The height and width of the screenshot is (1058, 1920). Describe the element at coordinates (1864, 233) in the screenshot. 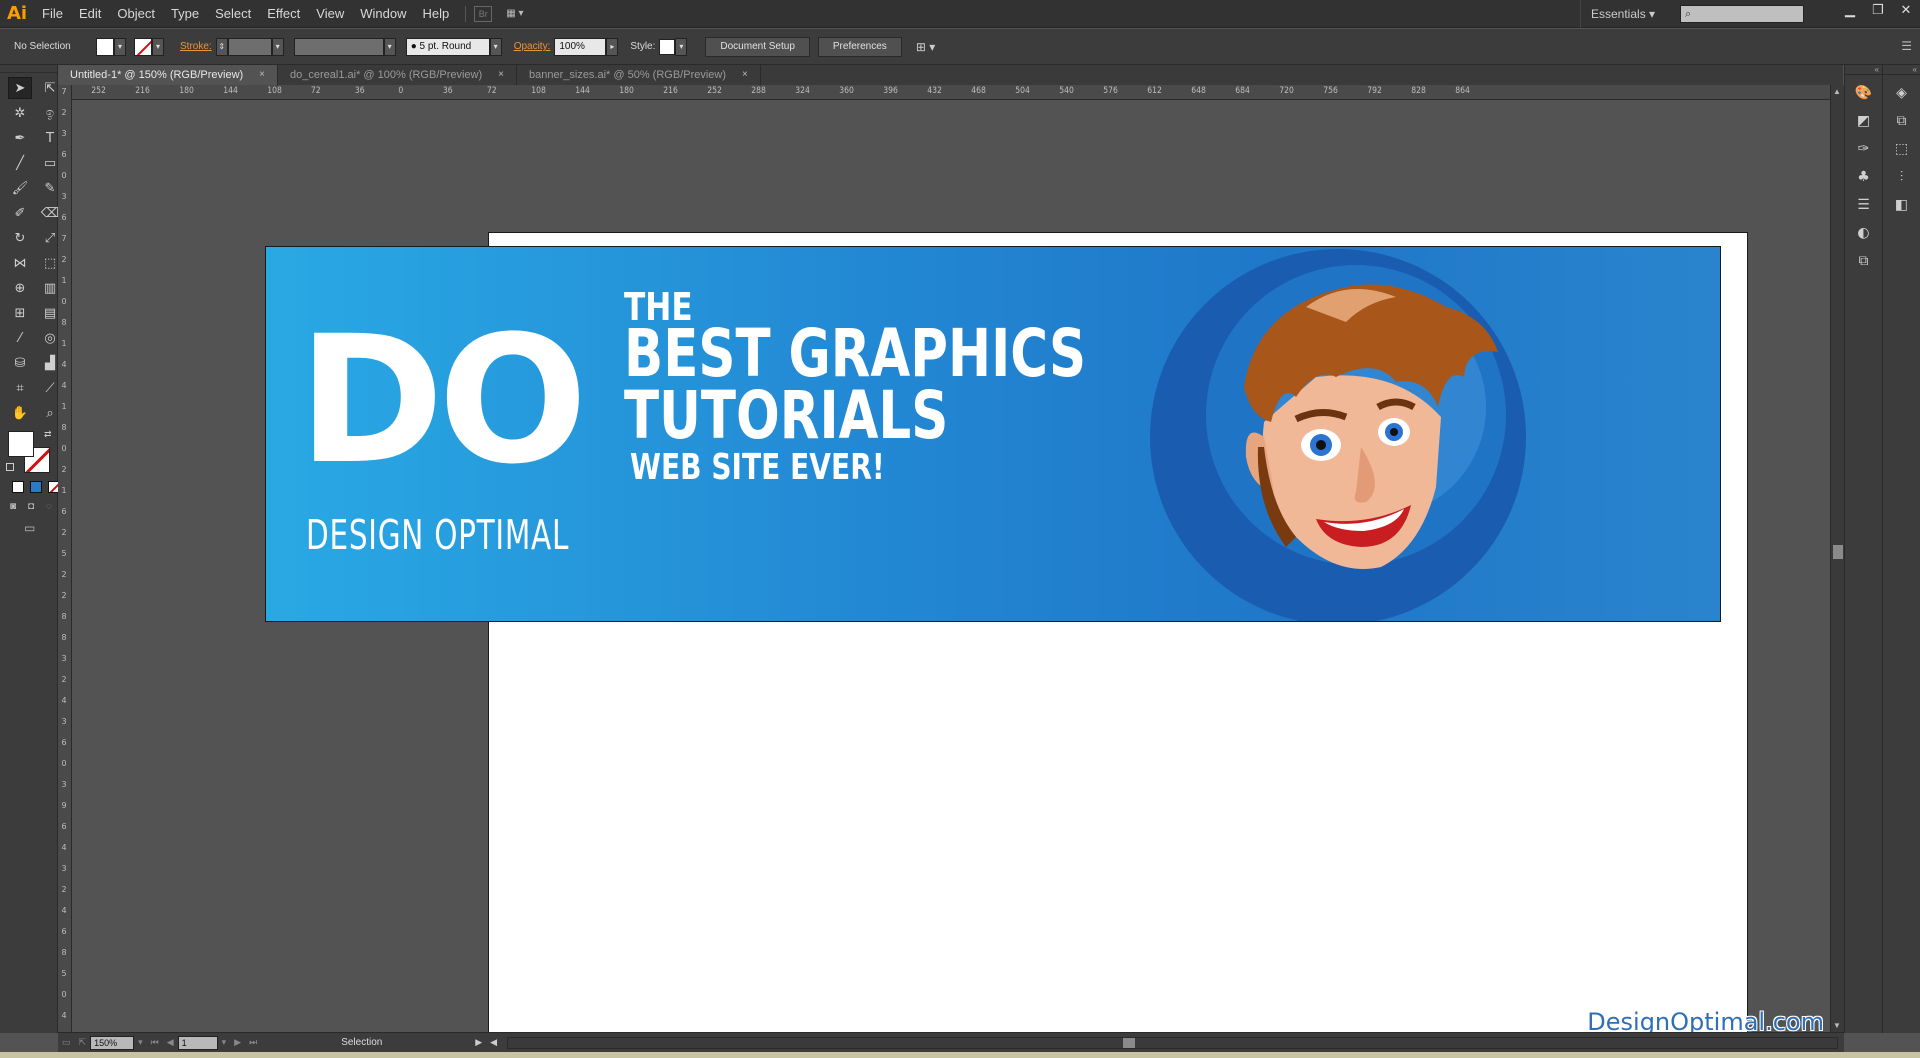

I see `appearance-icon: ◐` at that location.